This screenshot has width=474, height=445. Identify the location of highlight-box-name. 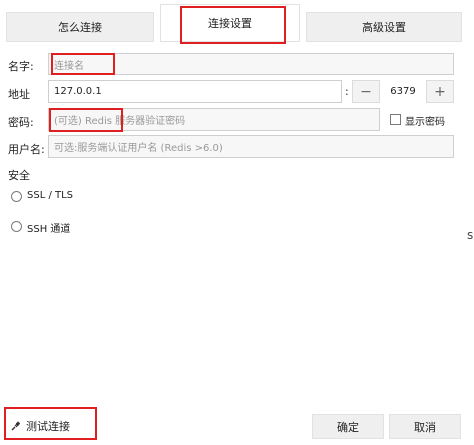
(83, 64).